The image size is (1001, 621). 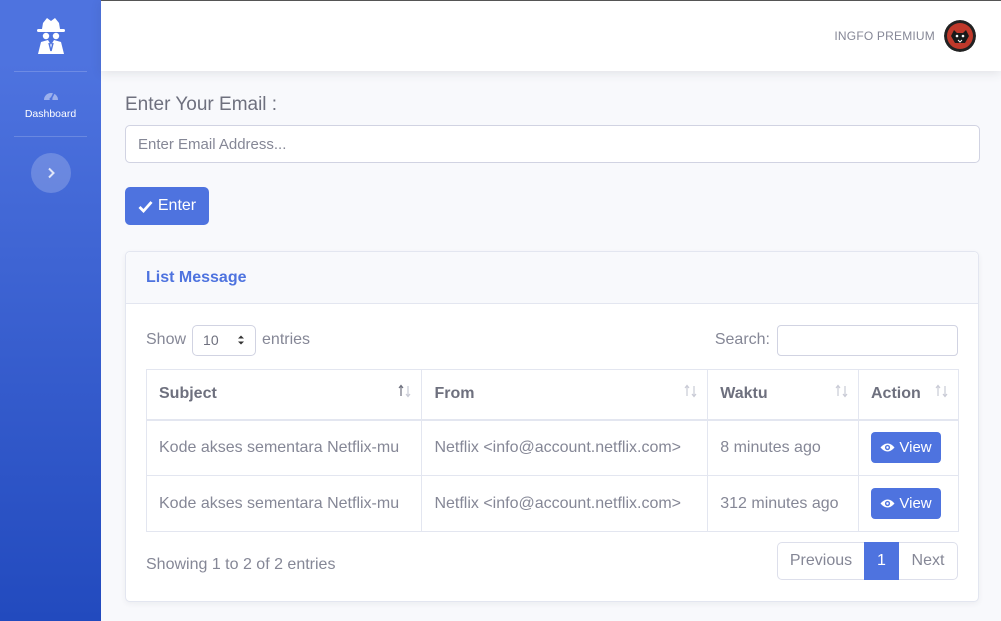 I want to click on card-title: List Message, so click(x=196, y=277).